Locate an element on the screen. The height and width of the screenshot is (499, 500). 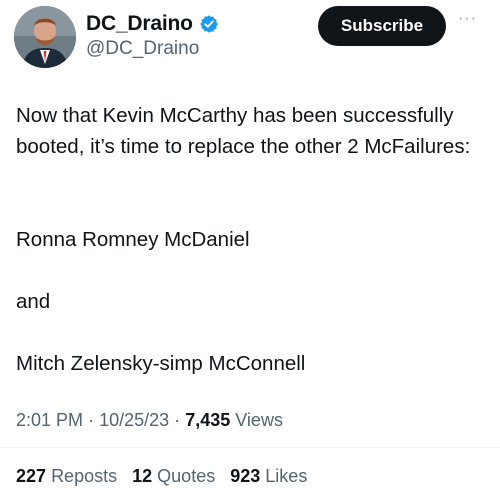
verified-badge-icon is located at coordinates (208, 24).